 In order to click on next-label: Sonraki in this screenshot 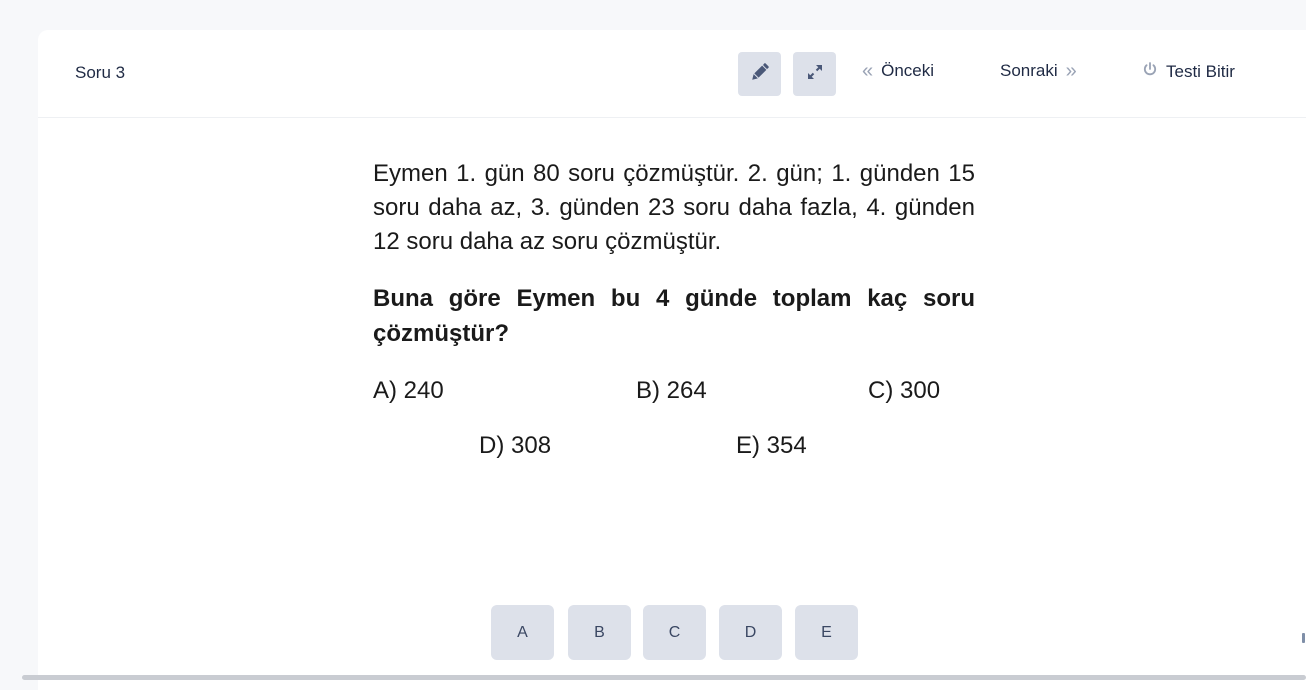, I will do `click(1029, 70)`.